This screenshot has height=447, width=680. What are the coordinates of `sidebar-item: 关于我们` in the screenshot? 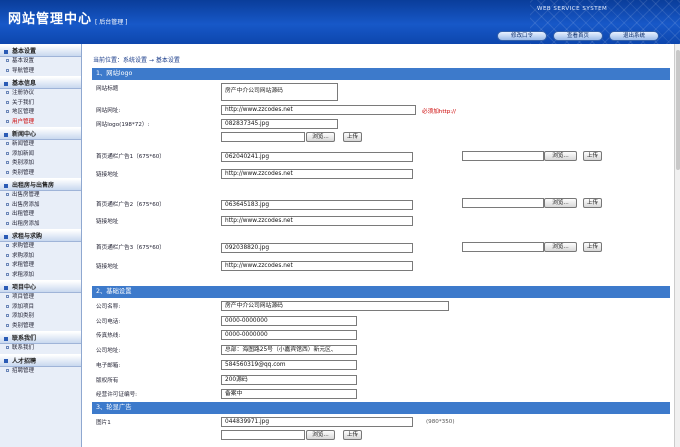 It's located at (40, 104).